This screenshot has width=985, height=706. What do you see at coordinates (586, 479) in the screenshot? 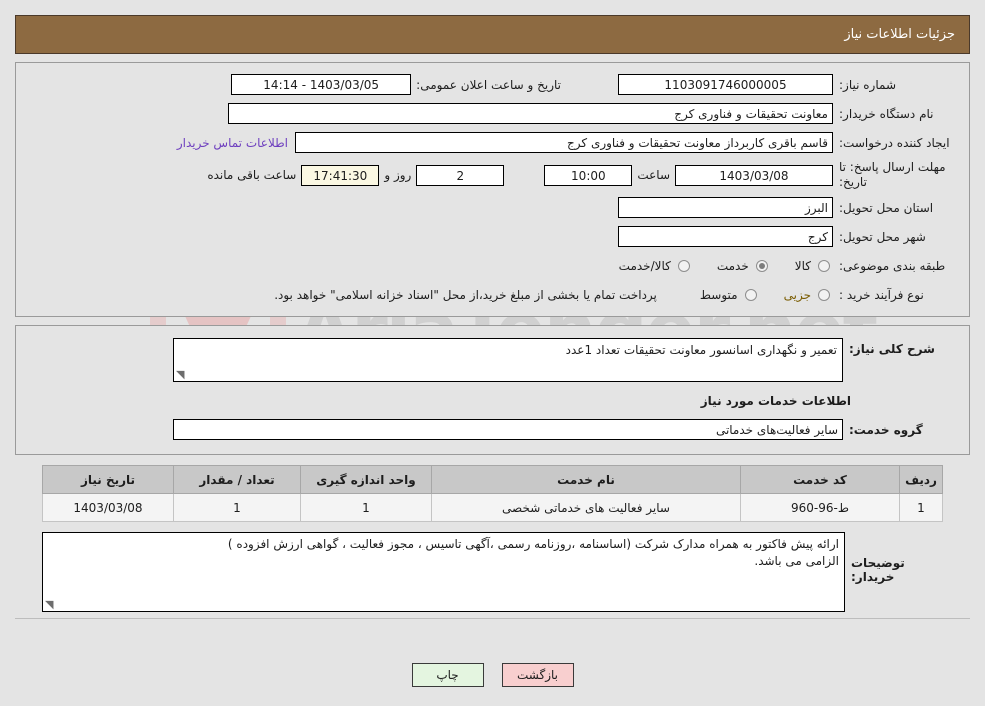
I see `col-name: نام خدمت` at bounding box center [586, 479].